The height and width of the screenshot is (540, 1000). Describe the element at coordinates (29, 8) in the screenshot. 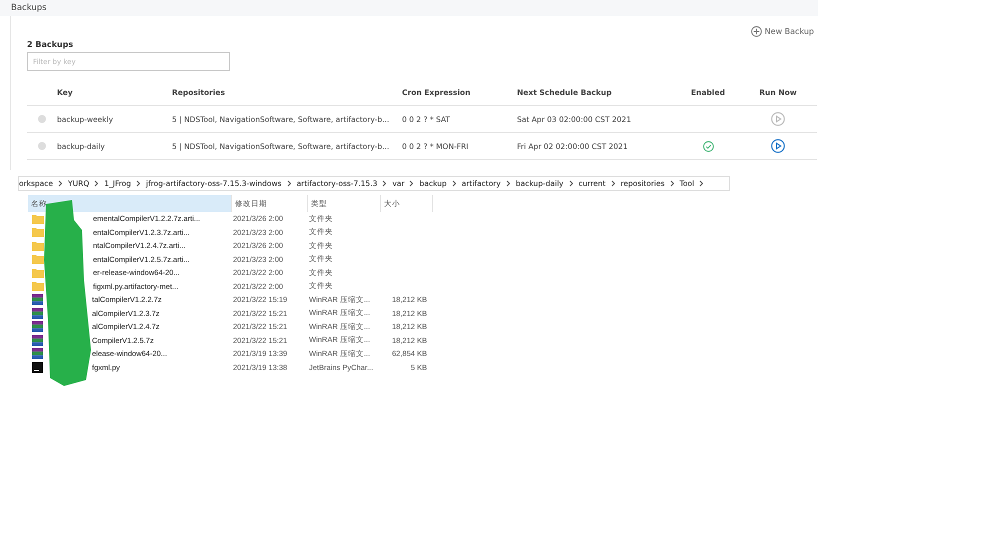

I see `page-title: Backups` at that location.